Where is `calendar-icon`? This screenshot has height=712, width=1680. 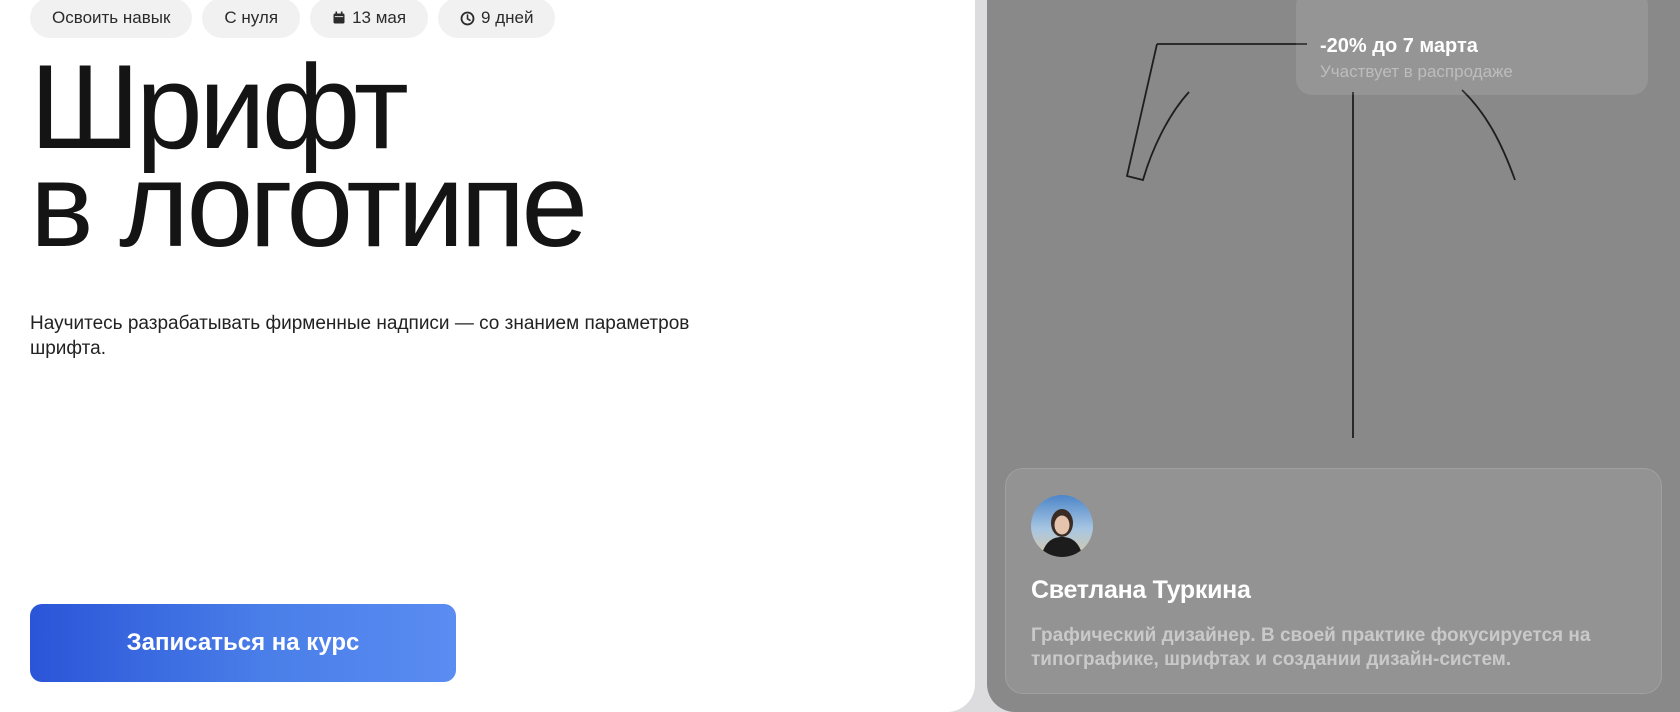 calendar-icon is located at coordinates (339, 18).